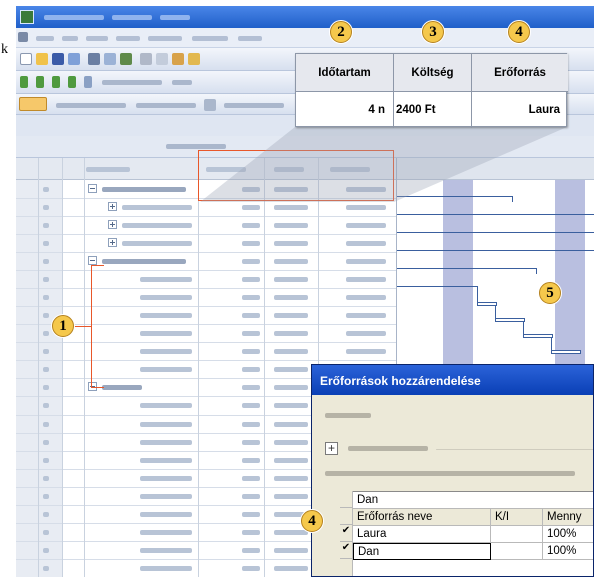 Image resolution: width=594 pixels, height=577 pixels. I want to click on copy-icon, so click(162, 59).